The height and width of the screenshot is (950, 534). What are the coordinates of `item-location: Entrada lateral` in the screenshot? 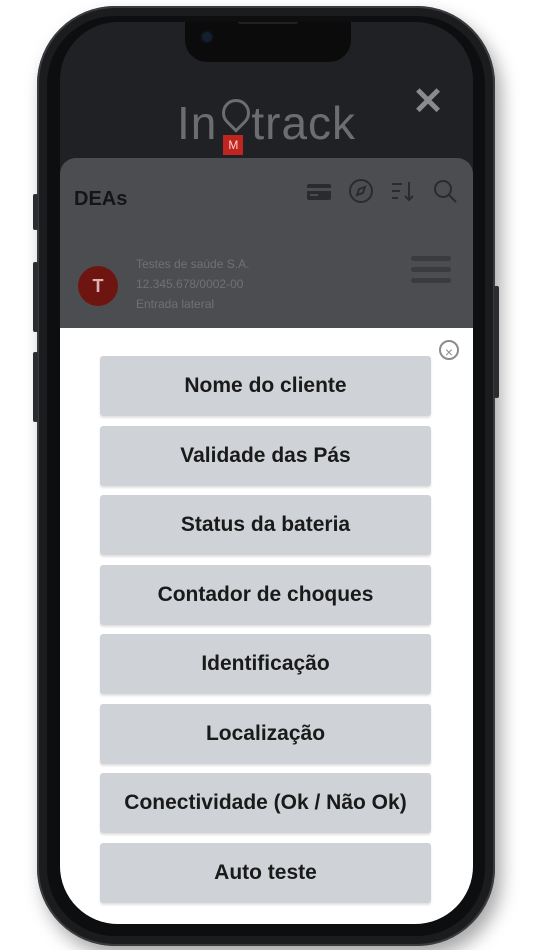 It's located at (175, 304).